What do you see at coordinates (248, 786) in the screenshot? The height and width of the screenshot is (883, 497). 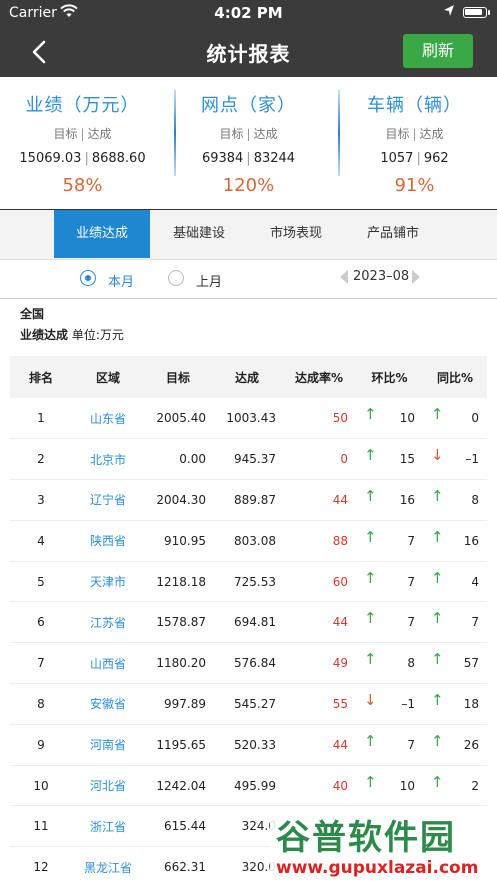 I see `table-row: 10 河北省 1242.04 495.99 40 ↑ 10 ↑ 2` at bounding box center [248, 786].